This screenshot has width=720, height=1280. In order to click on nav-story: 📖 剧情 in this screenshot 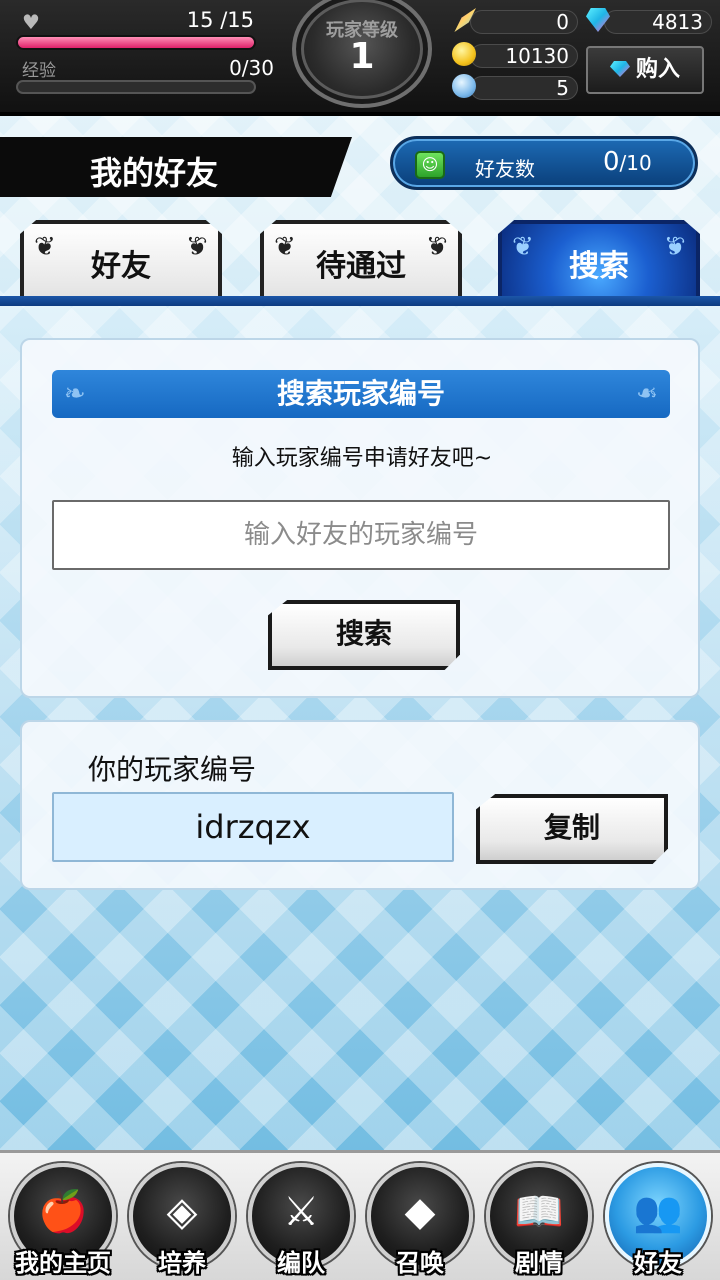, I will do `click(539, 1221)`.